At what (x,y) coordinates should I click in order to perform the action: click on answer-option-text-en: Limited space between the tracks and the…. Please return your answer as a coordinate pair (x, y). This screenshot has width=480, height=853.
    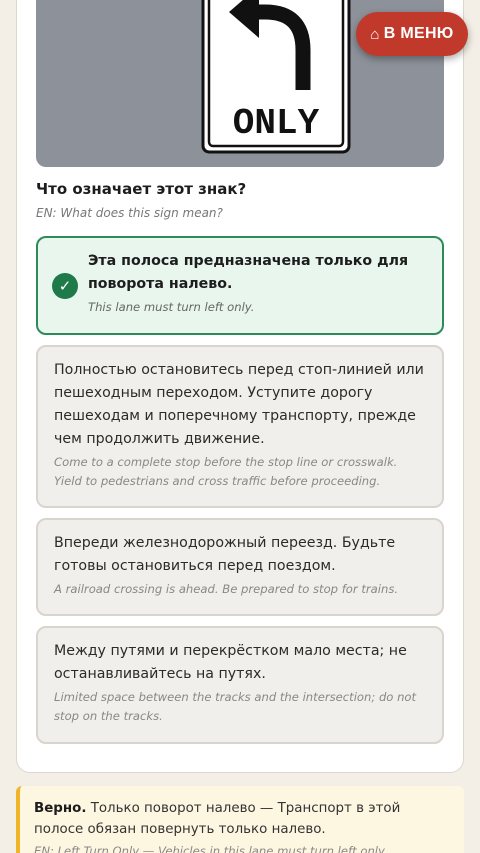
    Looking at the image, I should click on (235, 706).